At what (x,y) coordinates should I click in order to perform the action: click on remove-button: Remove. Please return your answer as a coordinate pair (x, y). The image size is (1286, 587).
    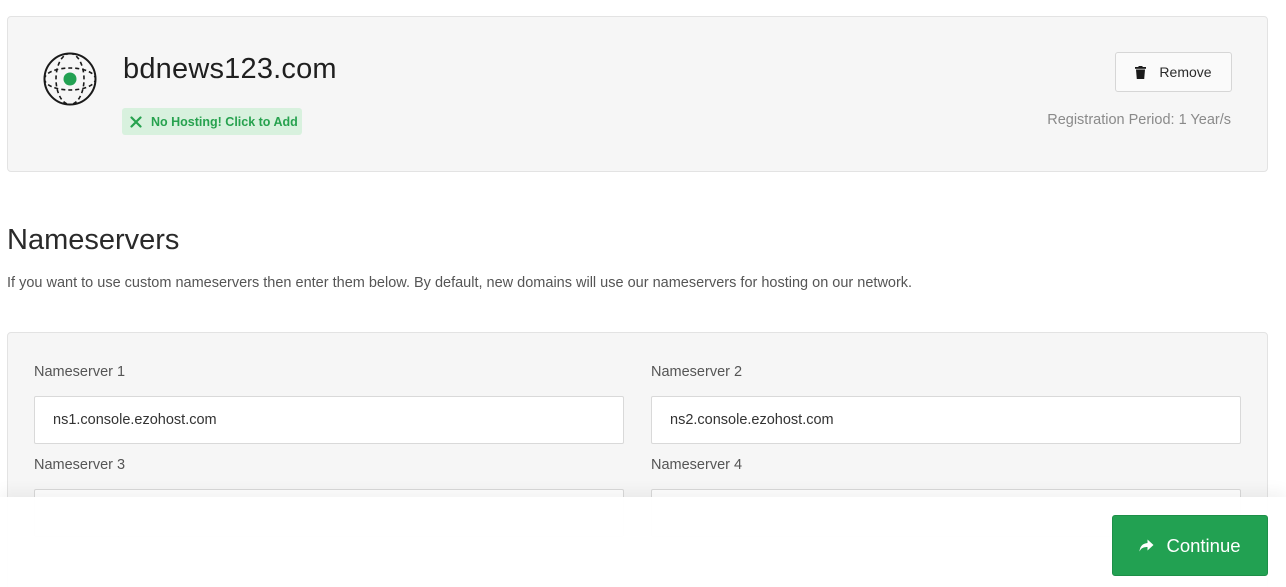
    Looking at the image, I should click on (1173, 72).